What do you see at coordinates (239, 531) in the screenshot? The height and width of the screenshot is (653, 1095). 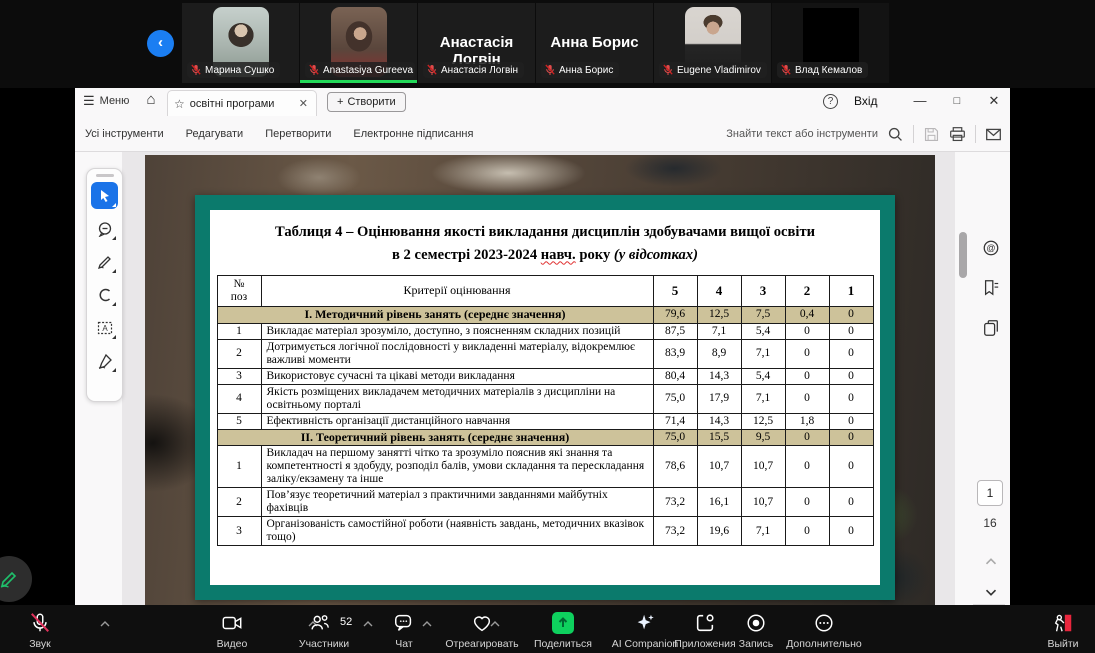 I see `row-number-cell: 3` at bounding box center [239, 531].